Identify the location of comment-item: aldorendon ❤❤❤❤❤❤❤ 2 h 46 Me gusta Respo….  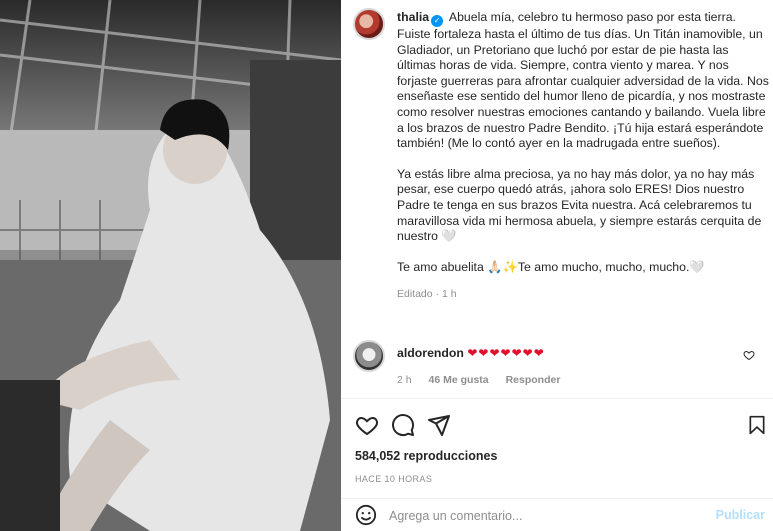
(558, 369).